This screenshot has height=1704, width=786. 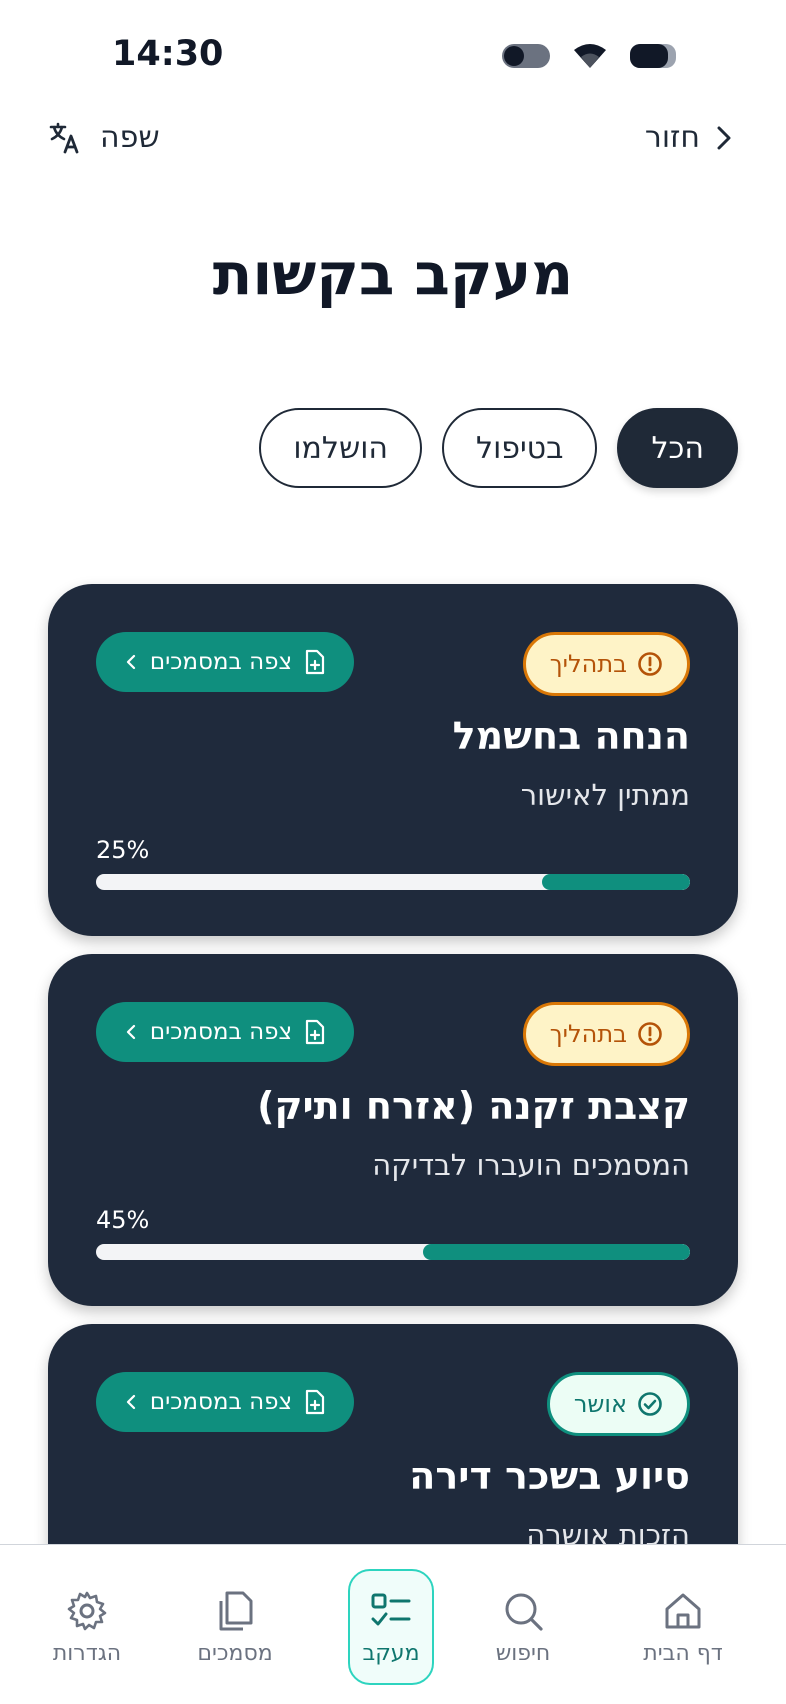 What do you see at coordinates (391, 1627) in the screenshot?
I see `tab-tracking: מעקב` at bounding box center [391, 1627].